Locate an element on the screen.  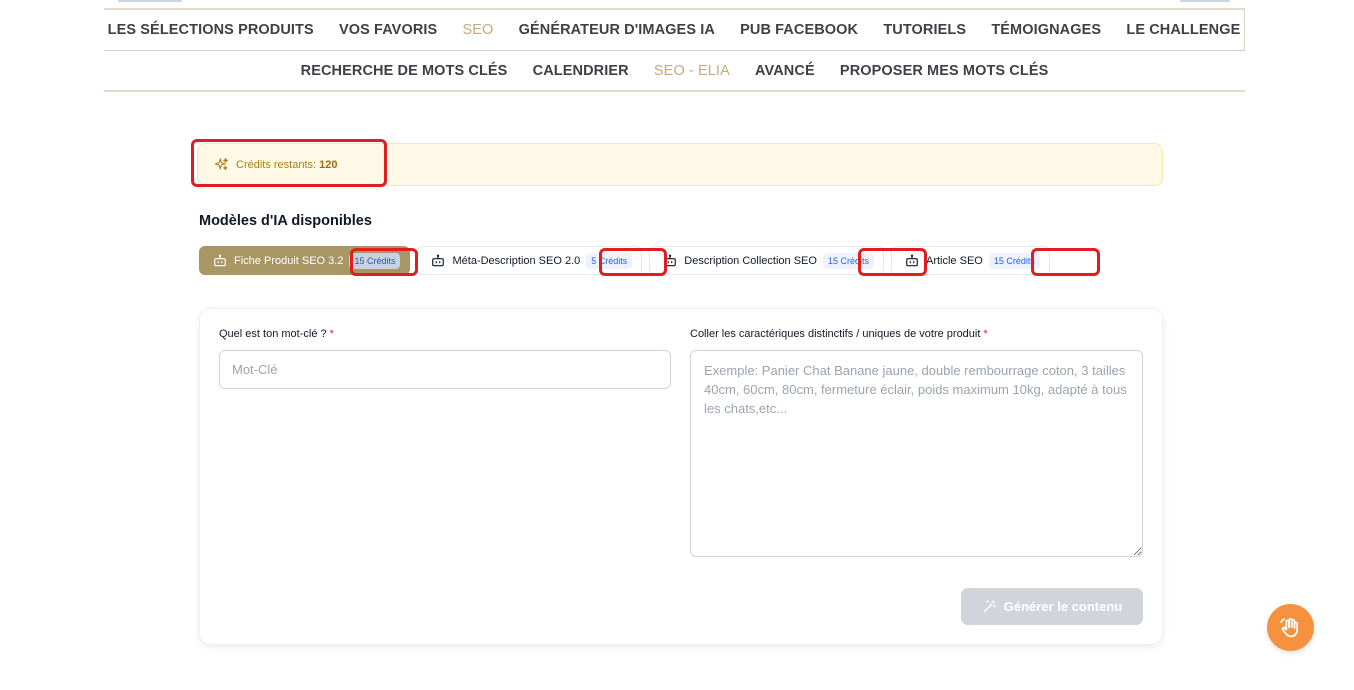
tab-fiche-produit-seo: Fiche Produit SEO 3.2 15 Crédits is located at coordinates (305, 260).